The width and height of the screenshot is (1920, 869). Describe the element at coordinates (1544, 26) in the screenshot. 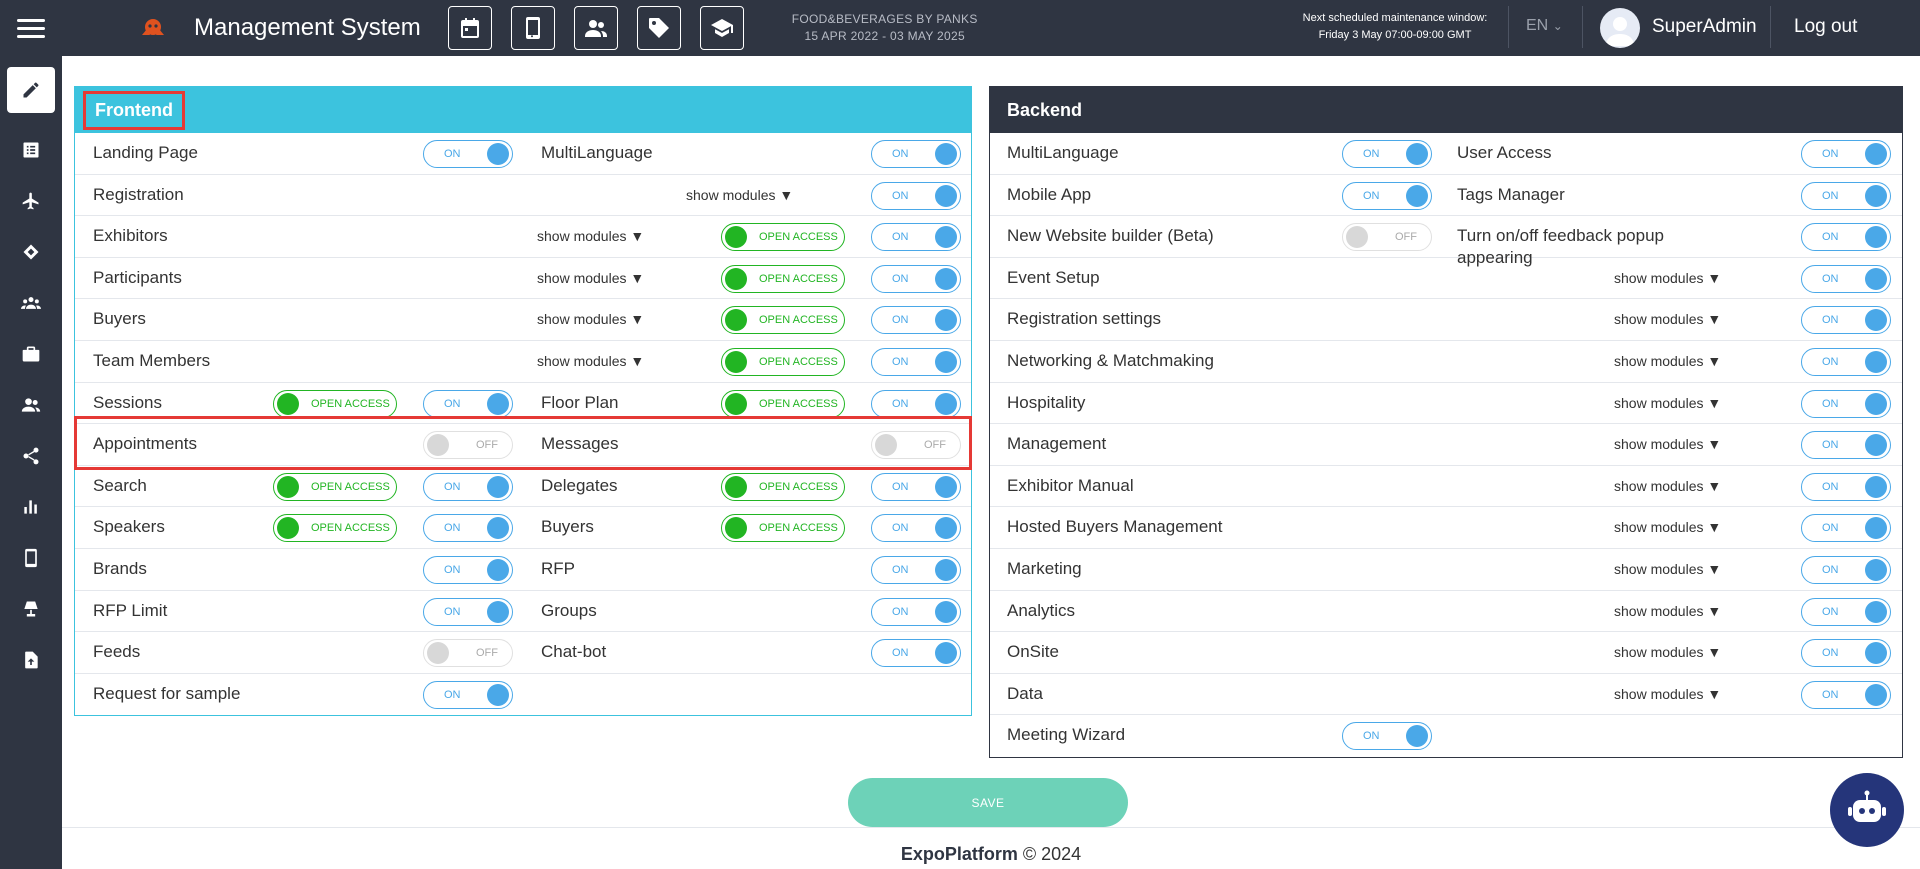

I see `language-select: EN ⌄` at that location.